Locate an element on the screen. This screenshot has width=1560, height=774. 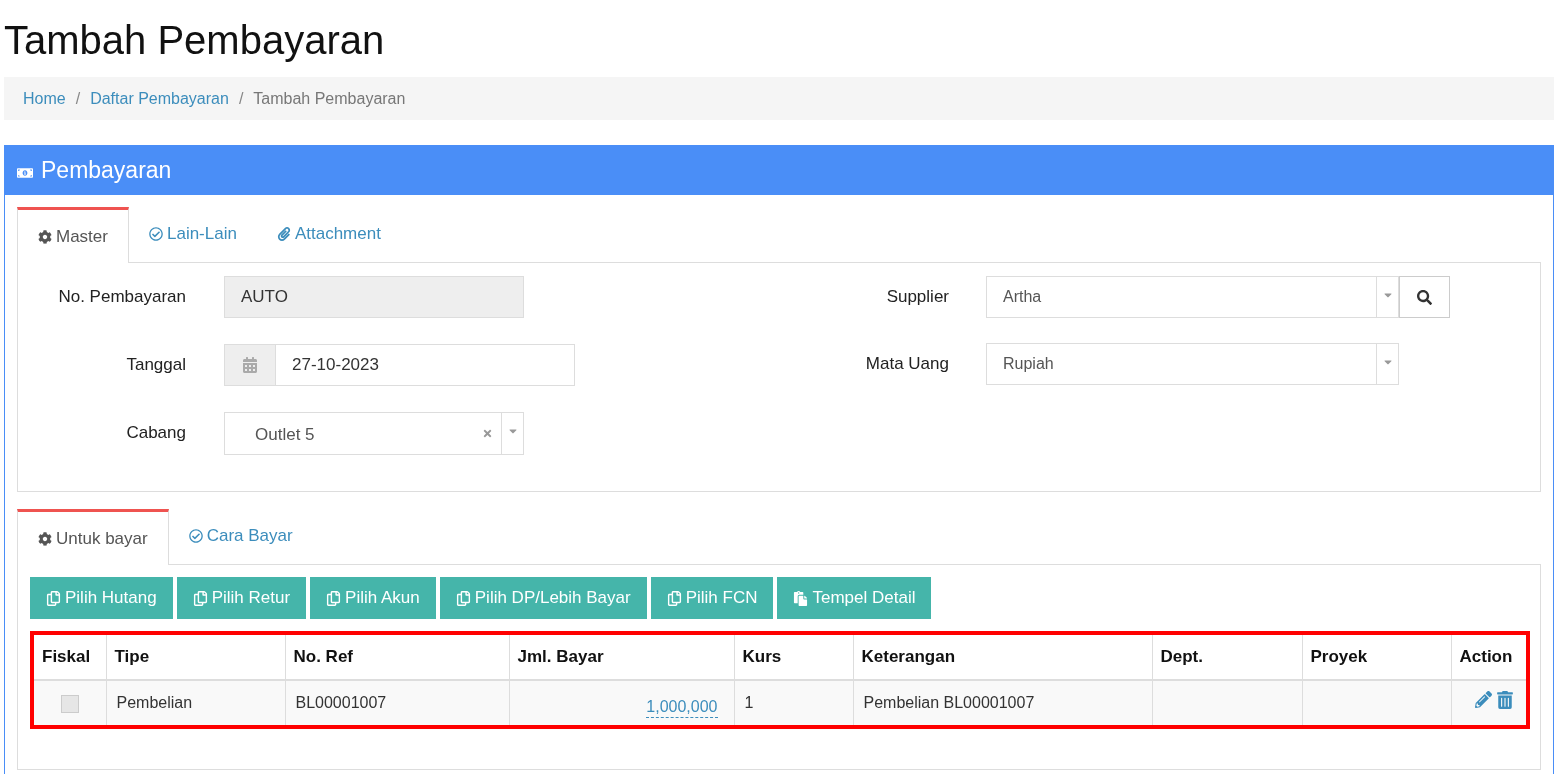
action-button: Pilih DP/Lebih Bayar is located at coordinates (543, 598).